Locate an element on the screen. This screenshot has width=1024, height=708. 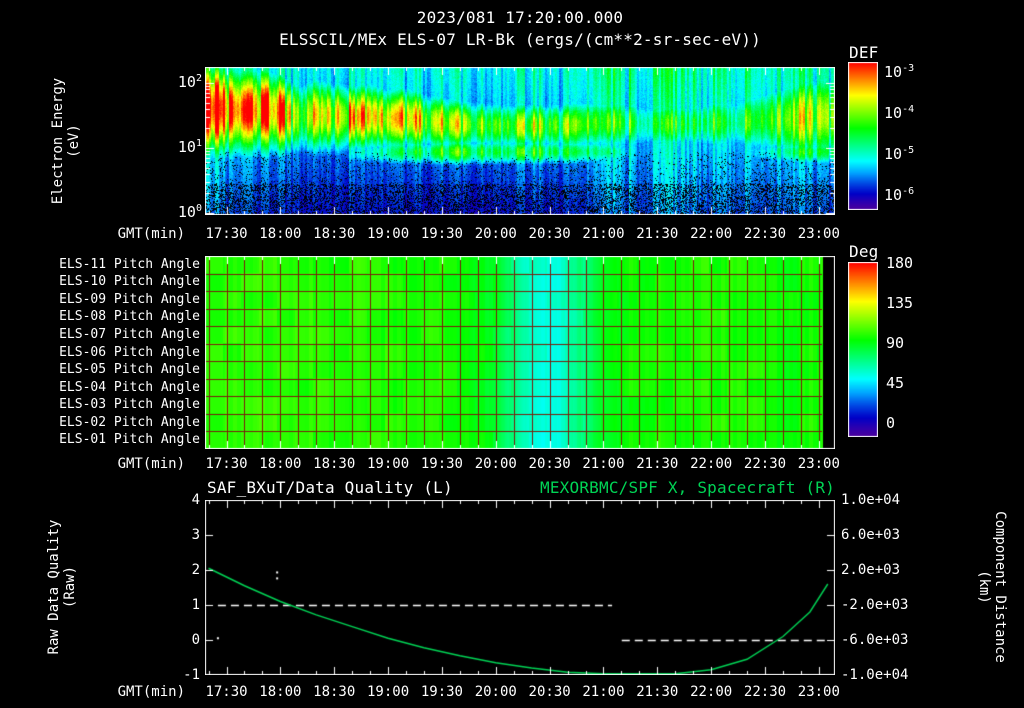
p2-row-label: ELS-04 Pitch Angle is located at coordinates (129, 387).